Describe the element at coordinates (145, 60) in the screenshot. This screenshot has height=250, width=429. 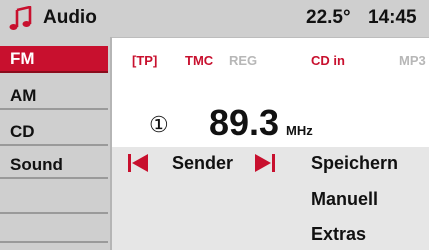
I see `tp-indicator: [TP]` at that location.